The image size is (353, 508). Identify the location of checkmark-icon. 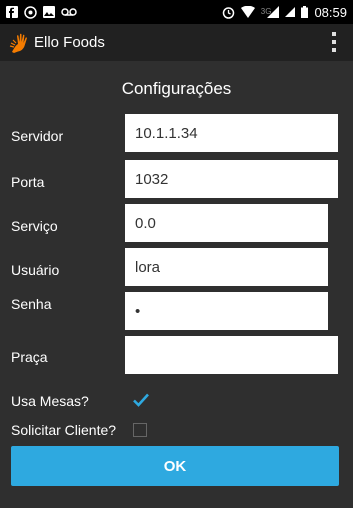
(141, 400).